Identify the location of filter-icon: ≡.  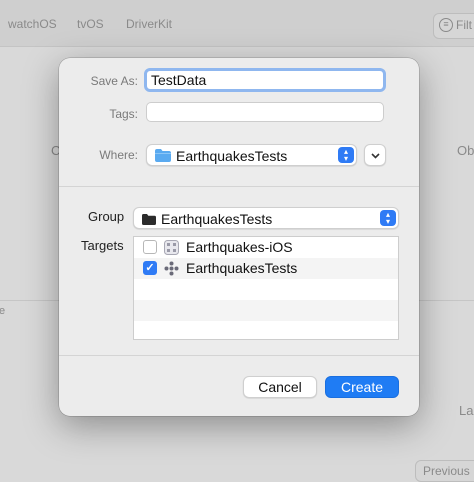
(446, 25).